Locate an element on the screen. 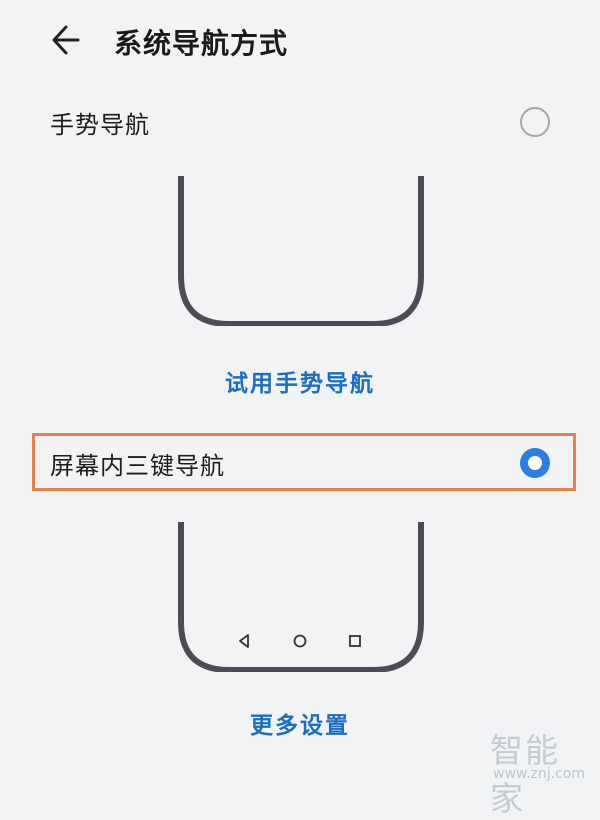  try-gesture-navigation-link: 试用手势导航 is located at coordinates (300, 381).